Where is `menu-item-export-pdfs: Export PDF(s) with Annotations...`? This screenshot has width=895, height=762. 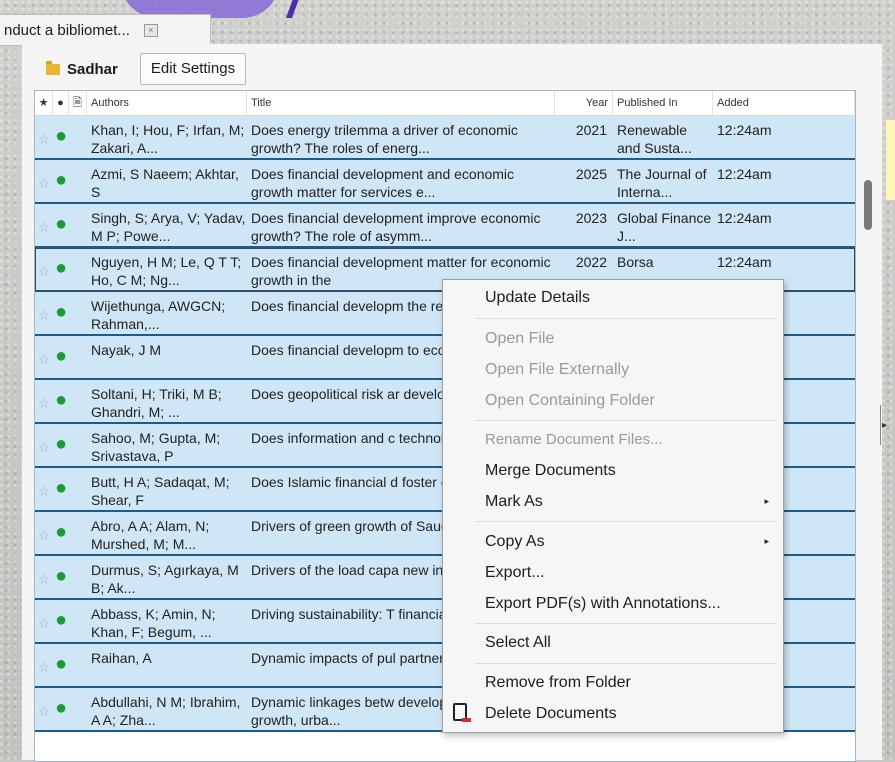 menu-item-export-pdfs: Export PDF(s) with Annotations... is located at coordinates (603, 604).